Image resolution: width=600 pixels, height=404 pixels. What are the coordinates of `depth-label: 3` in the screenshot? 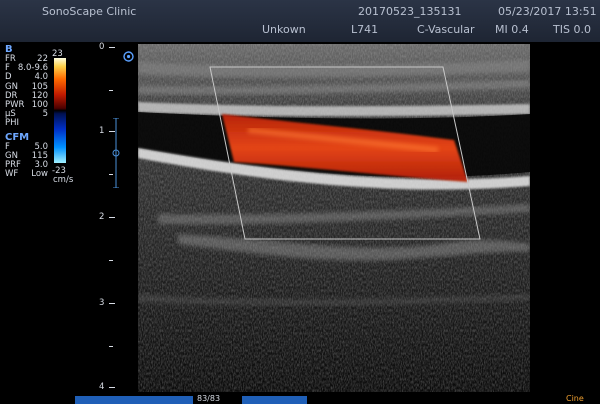 It's located at (102, 303).